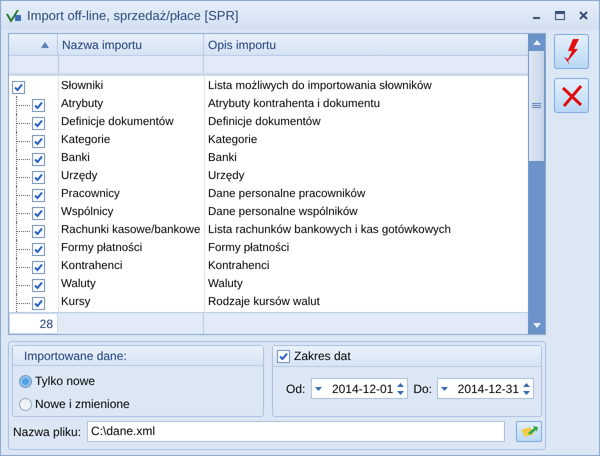  What do you see at coordinates (65, 381) in the screenshot?
I see `radio-label: Tylko nowe` at bounding box center [65, 381].